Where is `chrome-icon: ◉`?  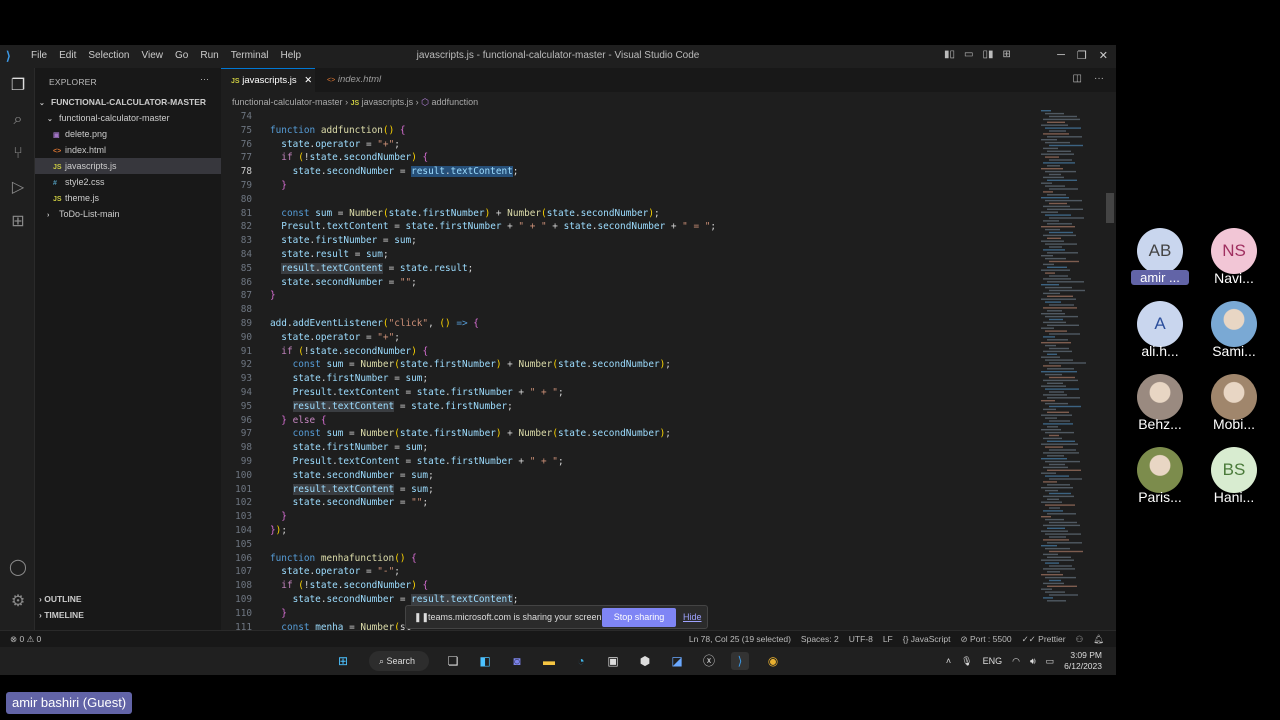 chrome-icon: ◉ is located at coordinates (773, 661).